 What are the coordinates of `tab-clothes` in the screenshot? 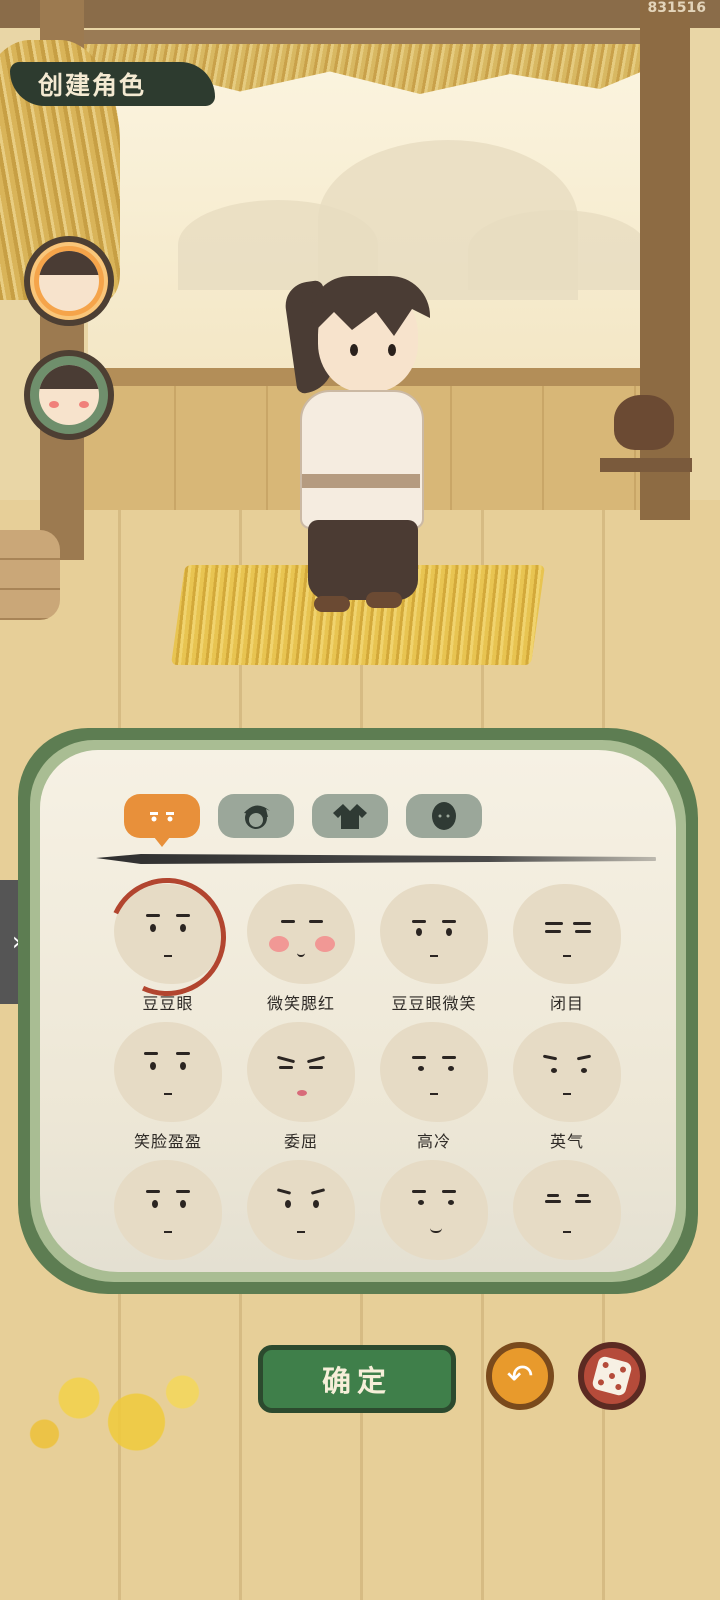 It's located at (350, 816).